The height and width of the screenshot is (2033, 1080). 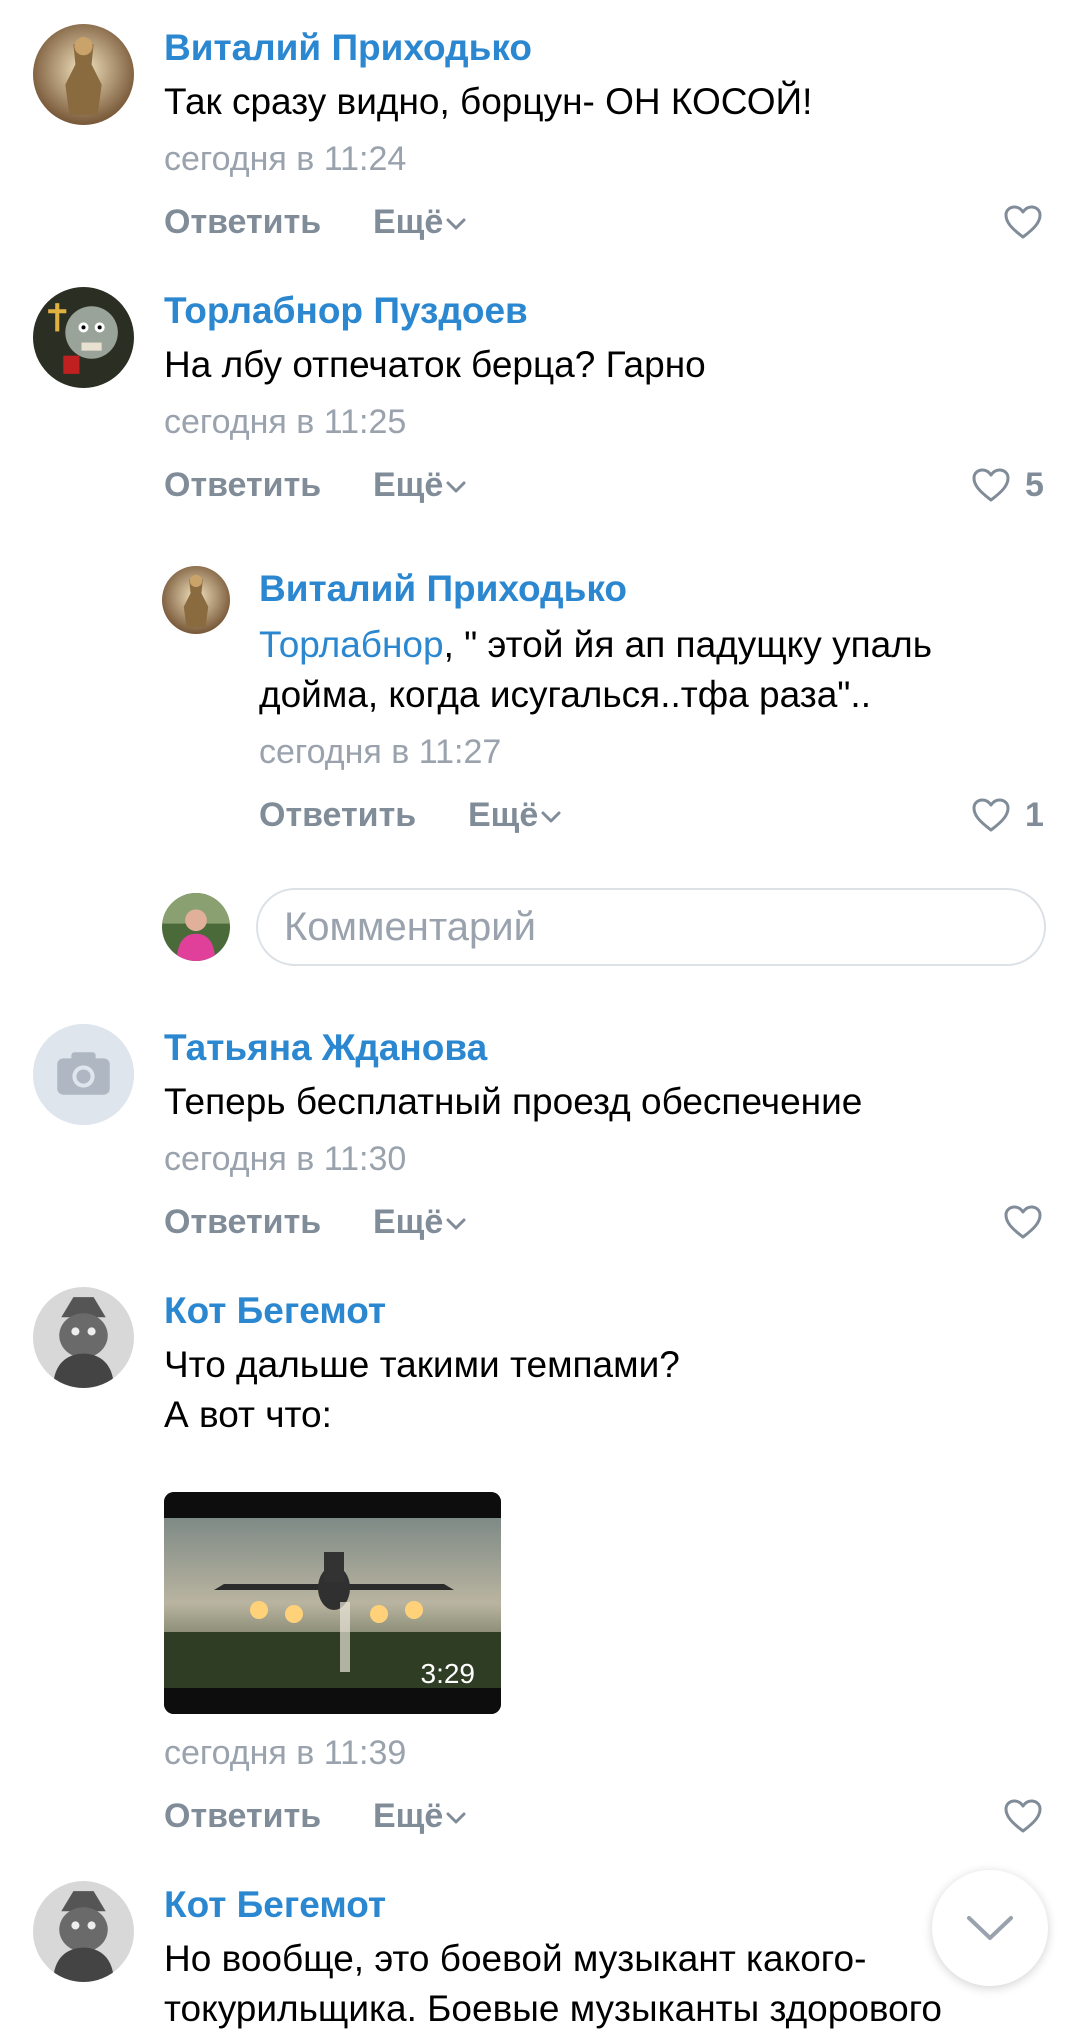 What do you see at coordinates (1034, 485) in the screenshot?
I see `like-count: 5` at bounding box center [1034, 485].